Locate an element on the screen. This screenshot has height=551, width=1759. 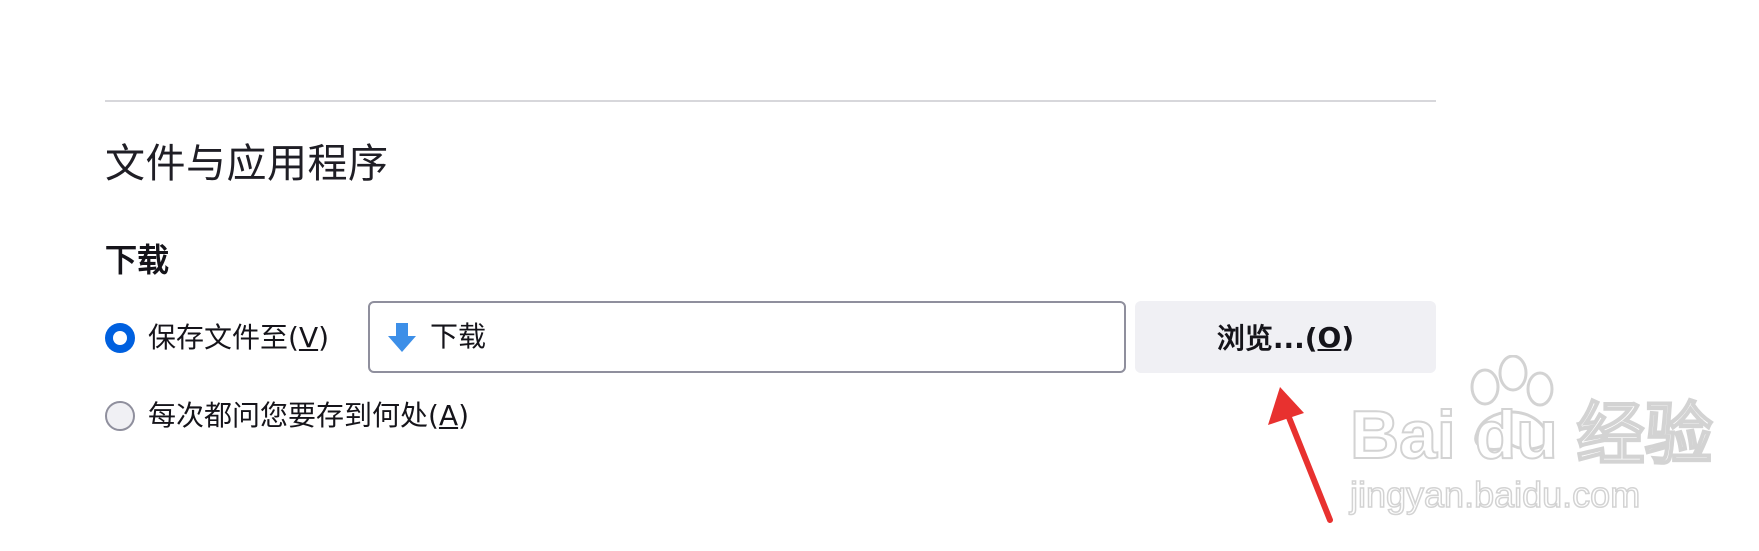
always-ask-option: 每次都问您要存到何处(A) is located at coordinates (287, 416).